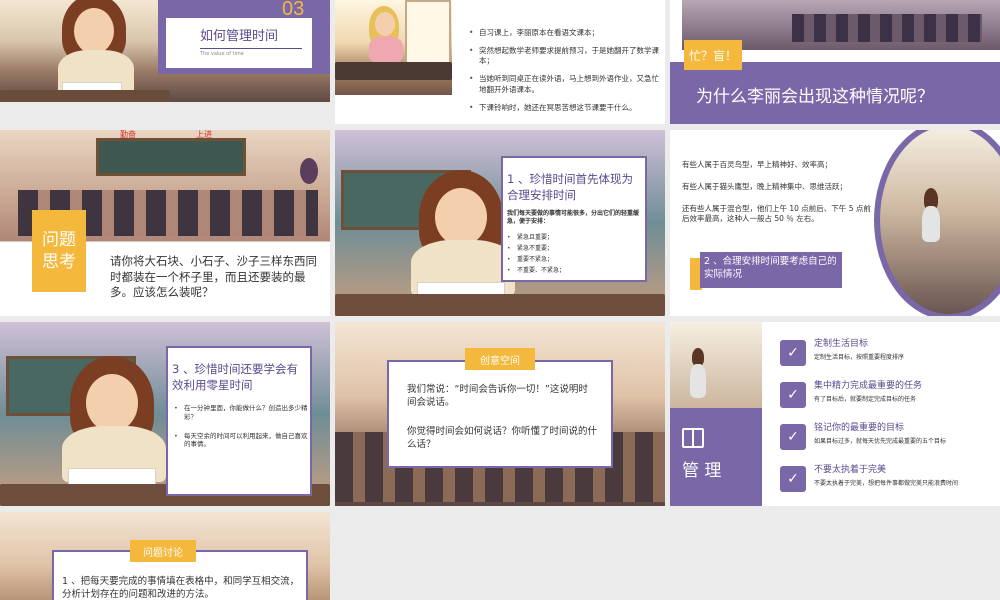 The width and height of the screenshot is (1000, 600). What do you see at coordinates (764, 186) in the screenshot?
I see `chronotype-line: 有些人属于猫头鹰型，晚上精神集中、思维活跃；` at bounding box center [764, 186].